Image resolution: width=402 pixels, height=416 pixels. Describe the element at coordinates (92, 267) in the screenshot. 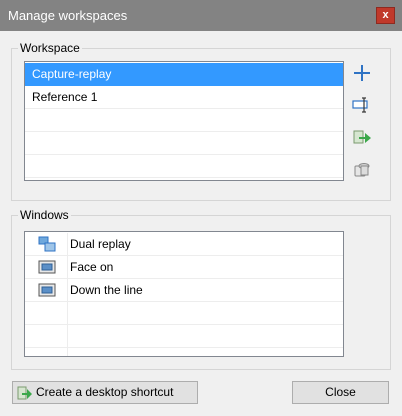

I see `window-item-label: Face on` at that location.